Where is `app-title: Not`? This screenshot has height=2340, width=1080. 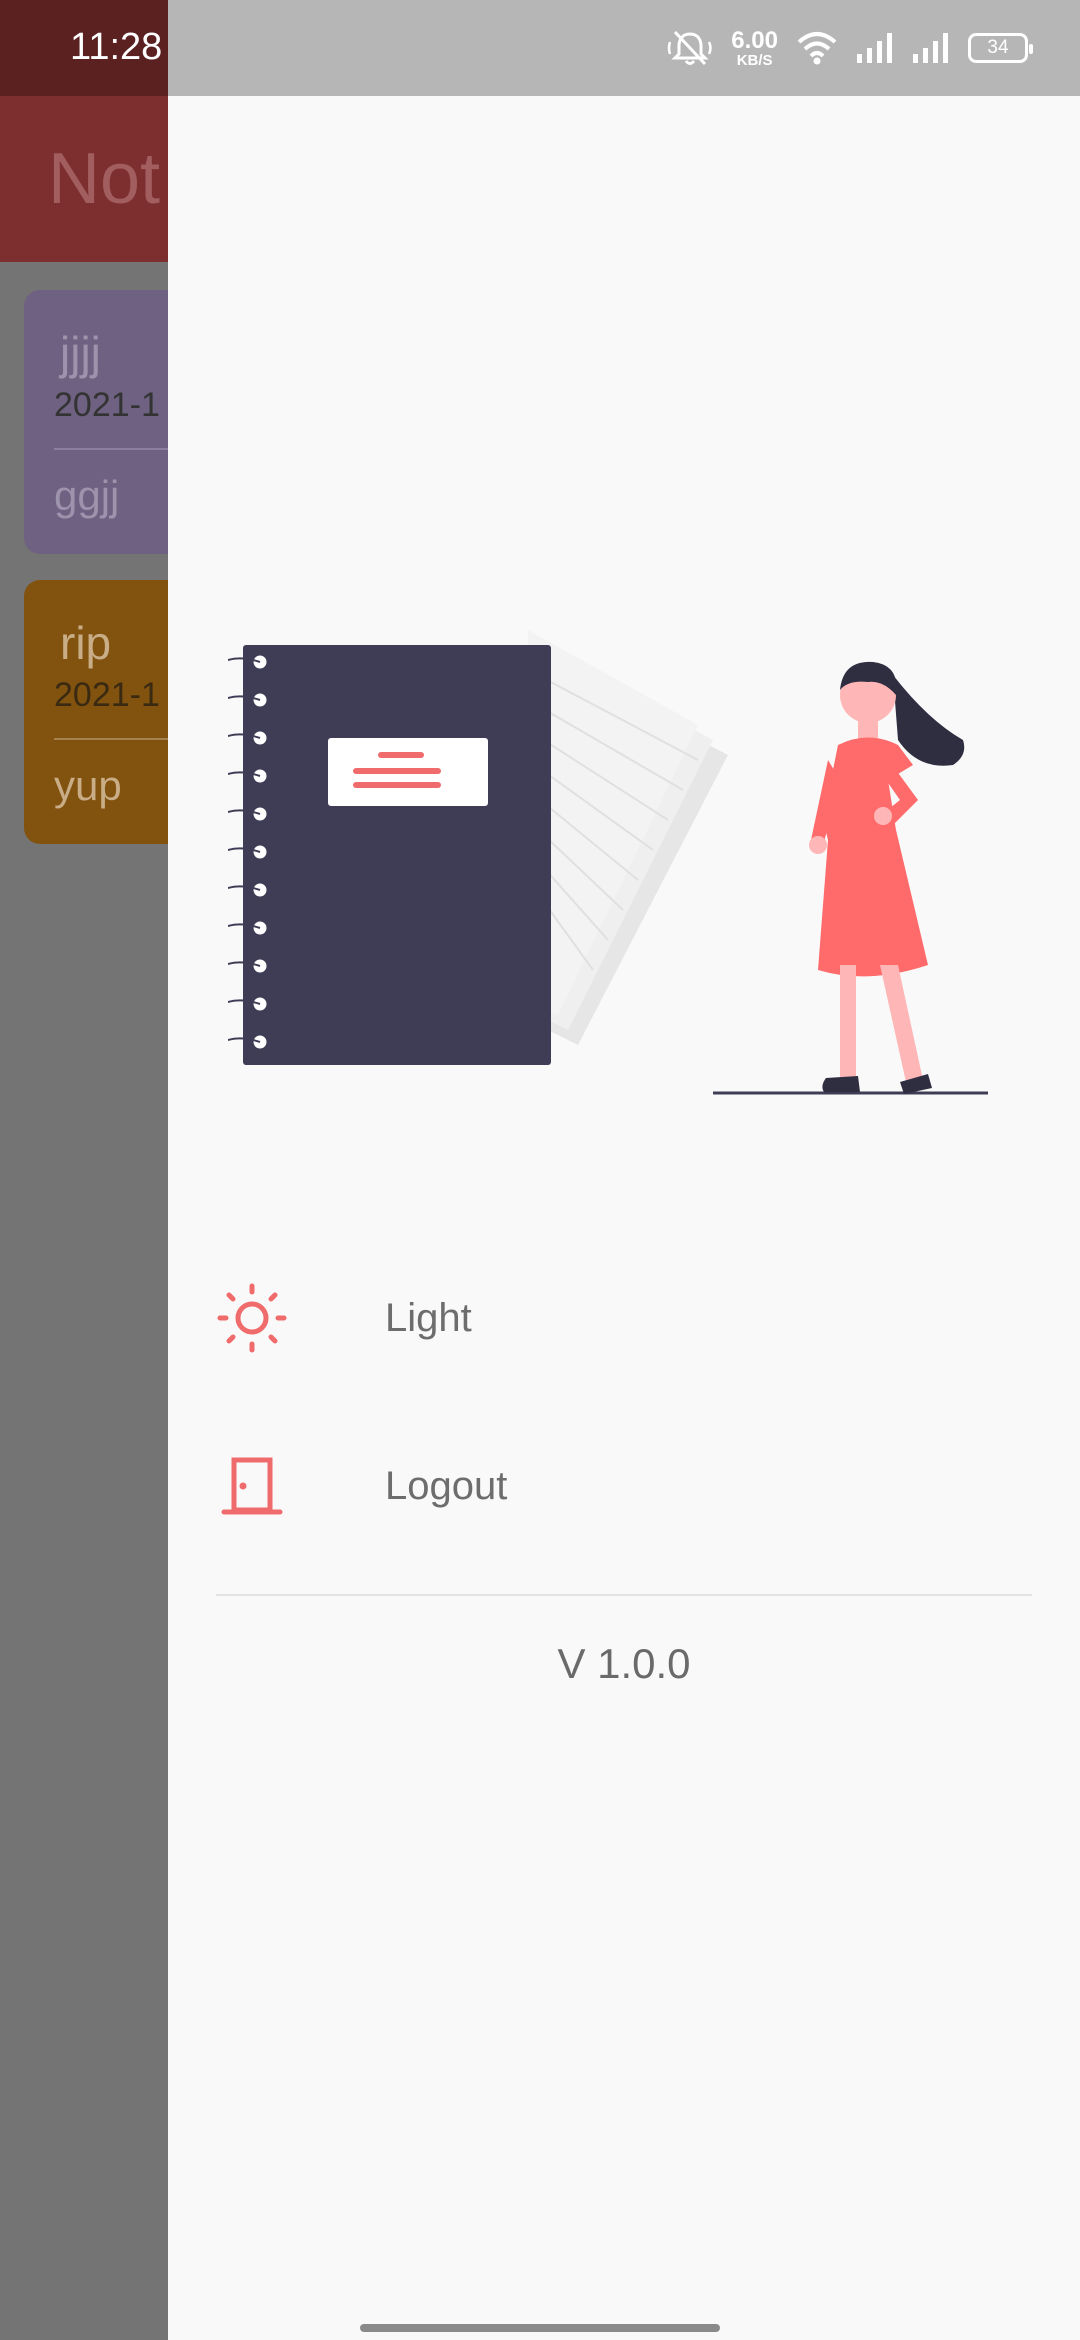
app-title: Not is located at coordinates (104, 179).